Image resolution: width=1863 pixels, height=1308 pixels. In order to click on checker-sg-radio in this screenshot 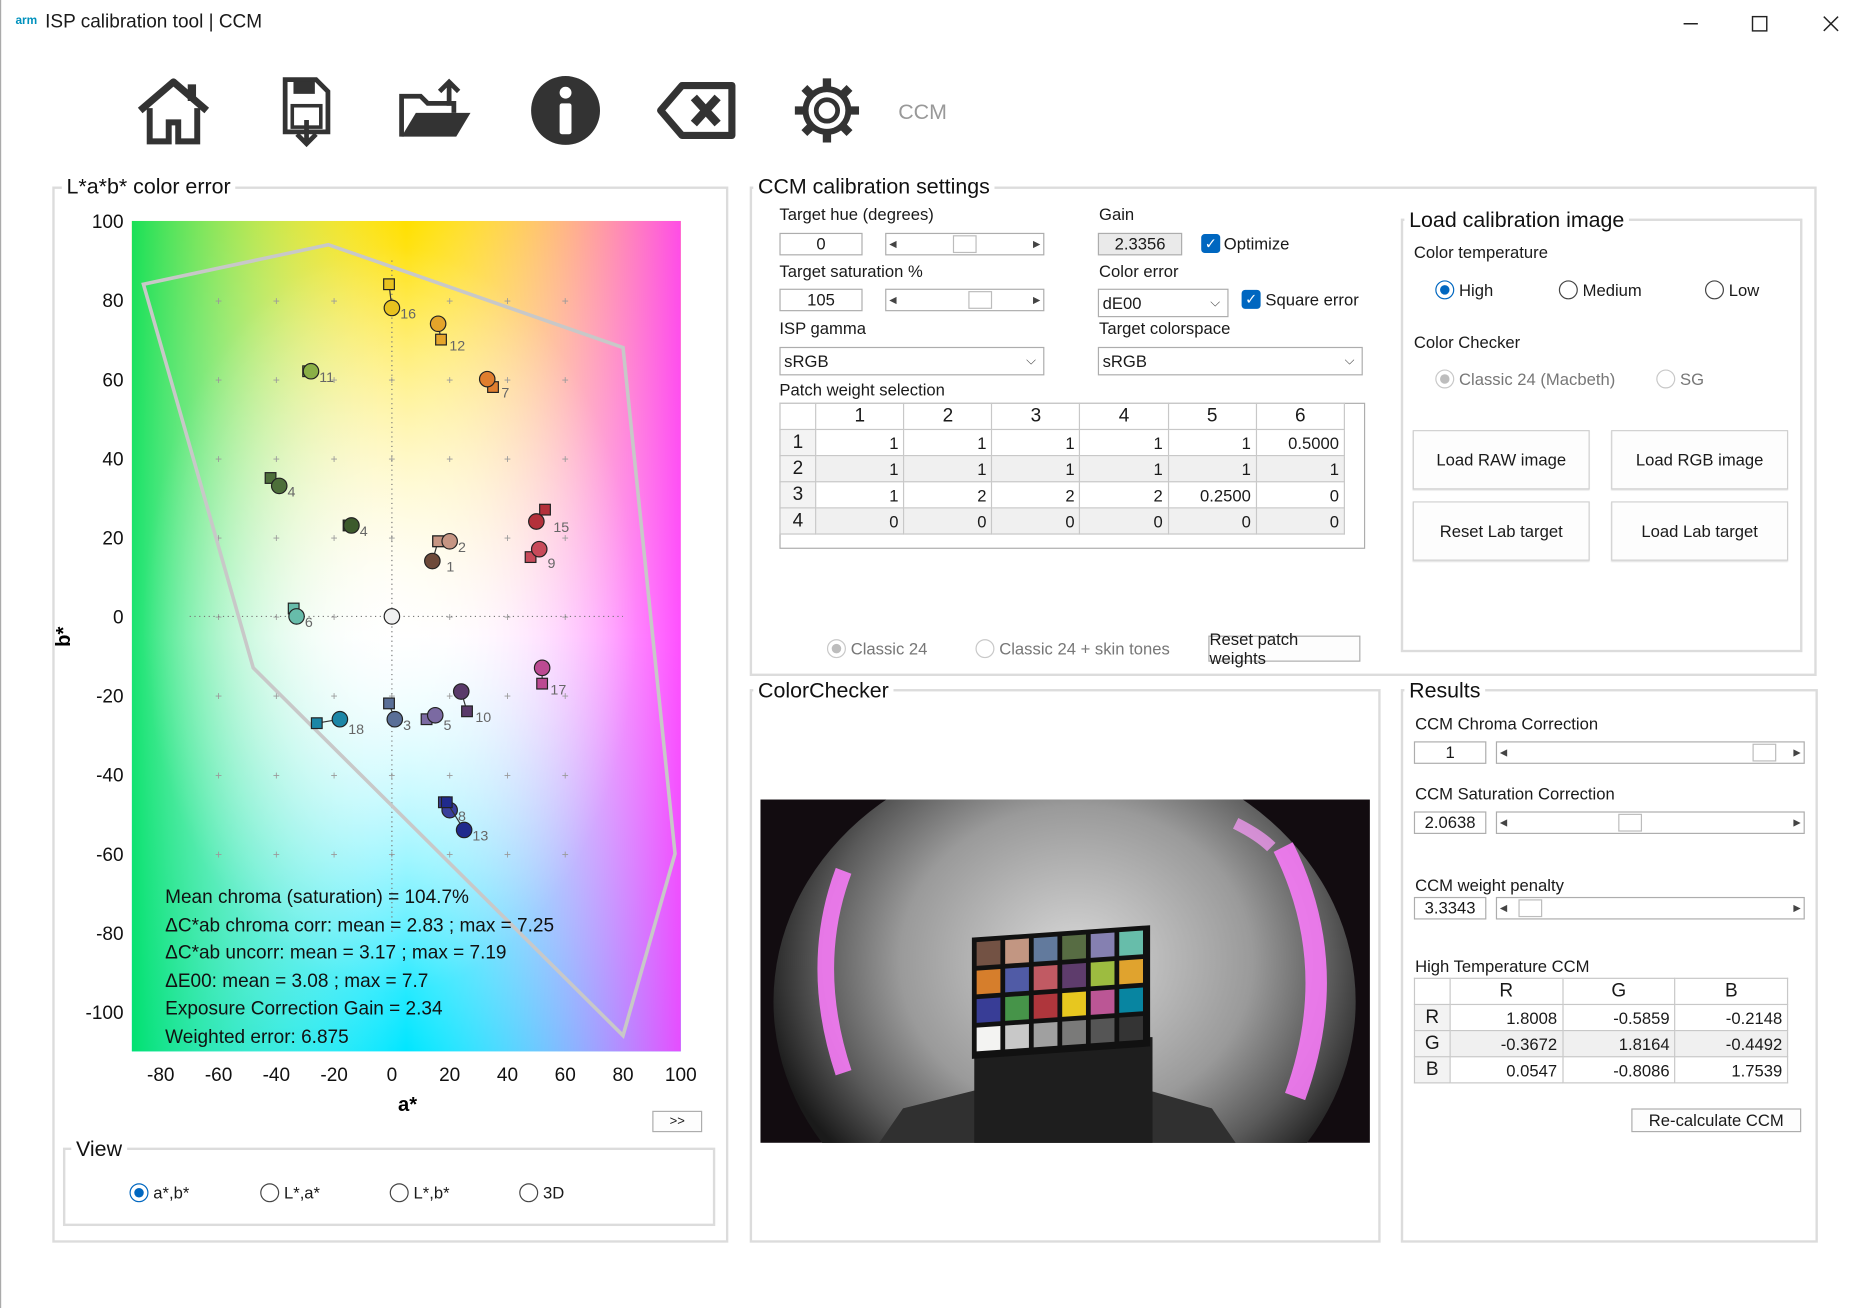, I will do `click(1666, 379)`.